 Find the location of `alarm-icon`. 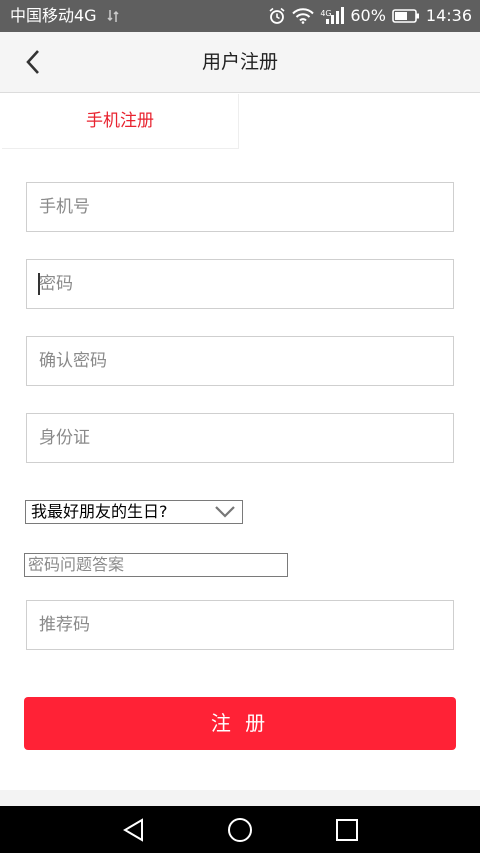

alarm-icon is located at coordinates (277, 16).